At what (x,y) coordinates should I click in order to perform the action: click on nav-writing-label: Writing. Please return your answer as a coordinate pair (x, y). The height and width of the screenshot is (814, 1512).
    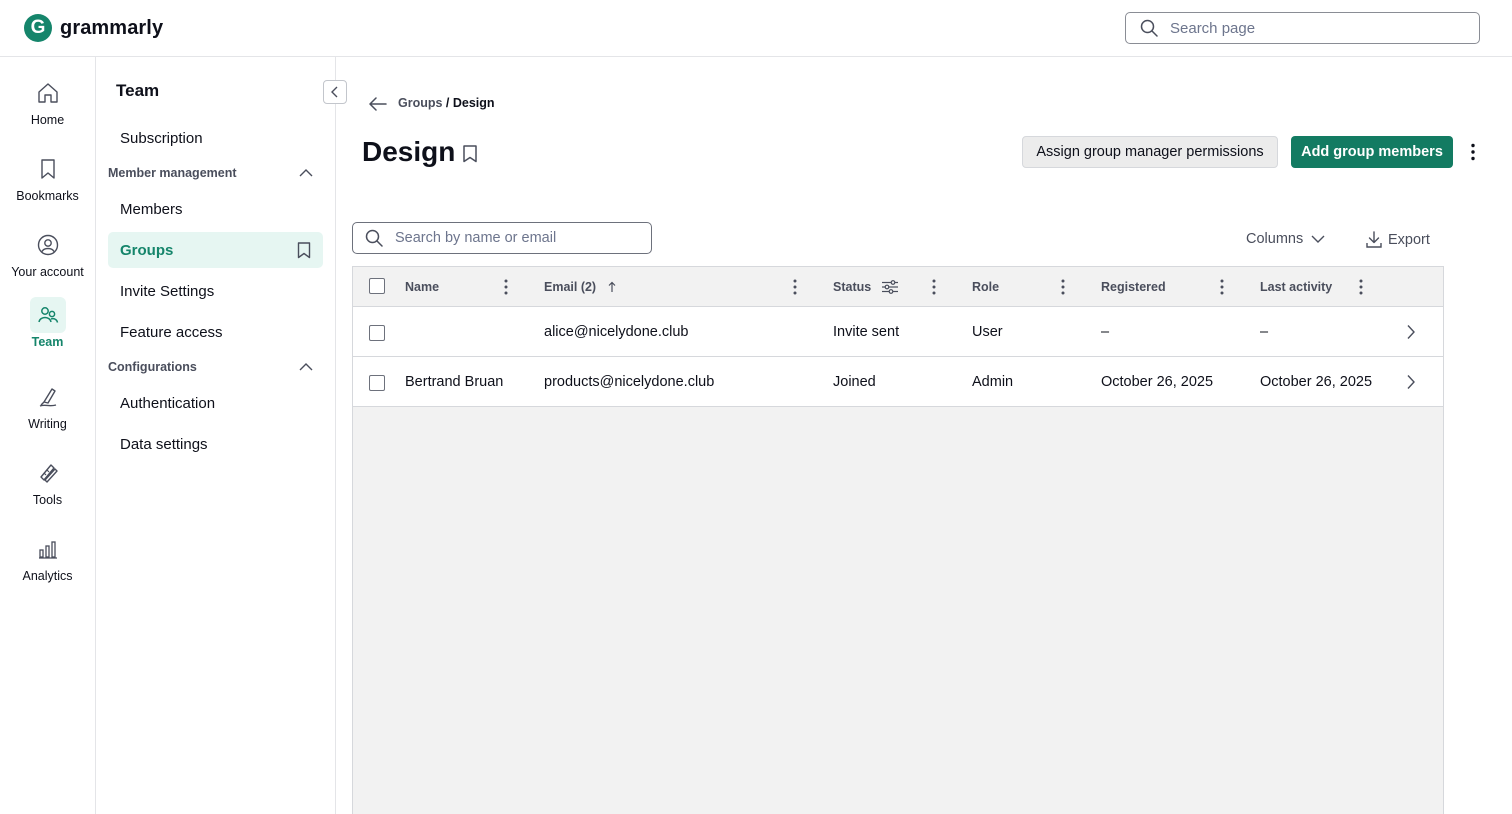
    Looking at the image, I should click on (47, 424).